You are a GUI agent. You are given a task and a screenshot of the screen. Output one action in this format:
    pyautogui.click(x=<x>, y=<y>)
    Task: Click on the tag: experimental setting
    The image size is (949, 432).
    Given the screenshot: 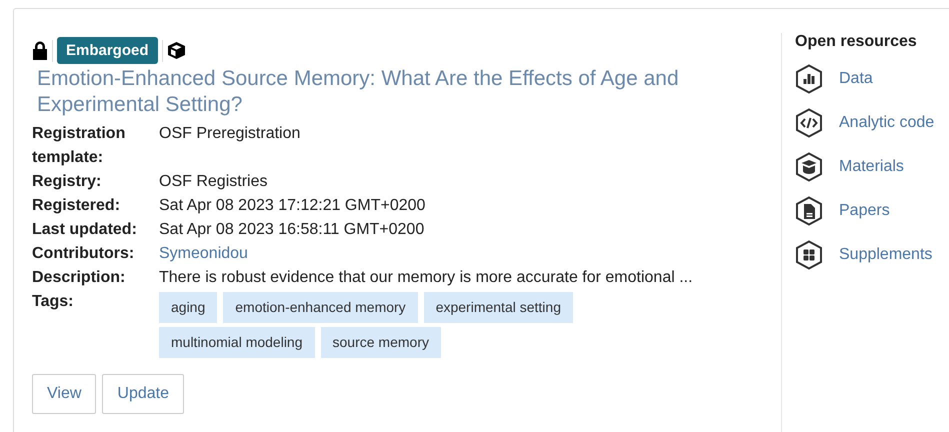 What is the action you would take?
    pyautogui.click(x=498, y=307)
    